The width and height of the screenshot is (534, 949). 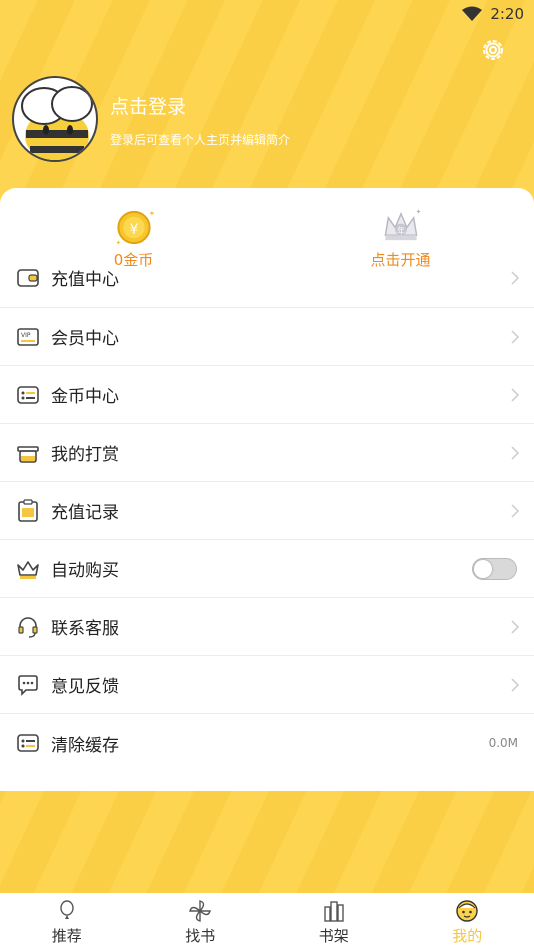 What do you see at coordinates (267, 278) in the screenshot?
I see `menu-item-recharge-center: 充值中心` at bounding box center [267, 278].